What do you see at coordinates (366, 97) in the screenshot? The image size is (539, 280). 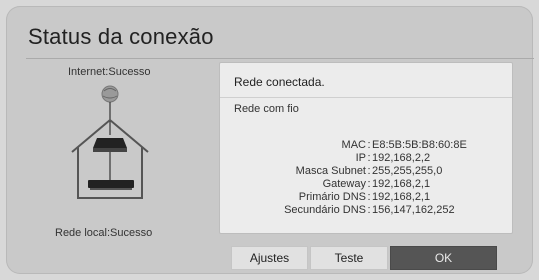 I see `info-divider` at bounding box center [366, 97].